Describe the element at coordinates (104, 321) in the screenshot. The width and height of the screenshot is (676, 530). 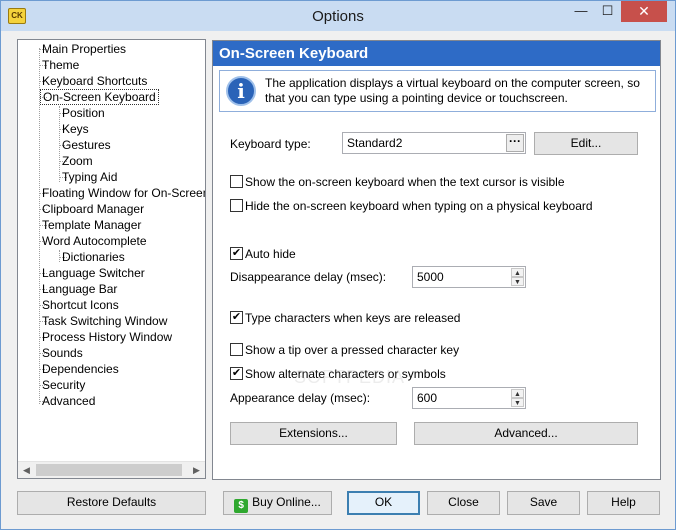
I see `tree-item: Task Switching Window` at that location.